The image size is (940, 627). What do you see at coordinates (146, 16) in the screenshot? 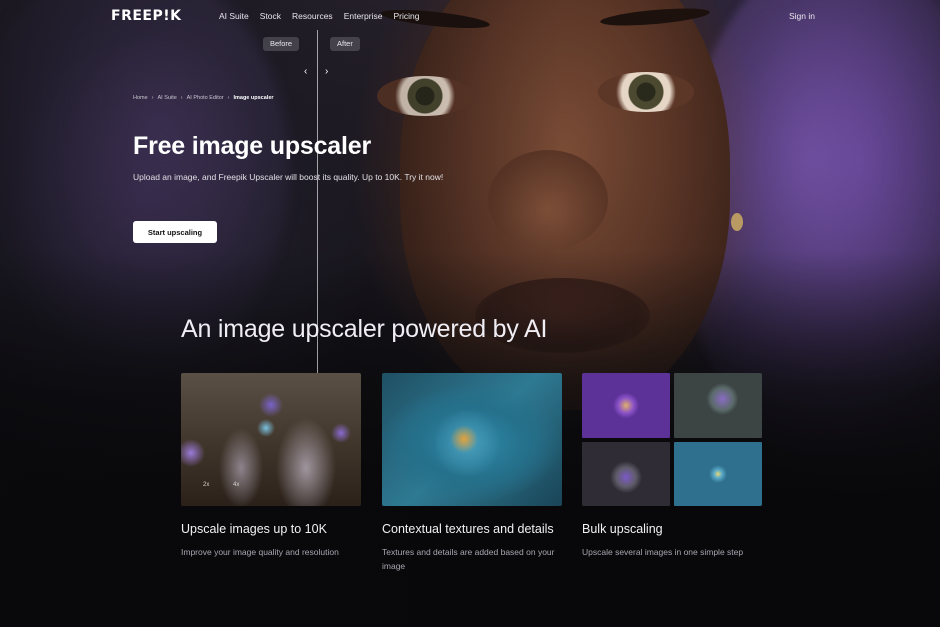
I see `freepik-logo: FREEP!K` at bounding box center [146, 16].